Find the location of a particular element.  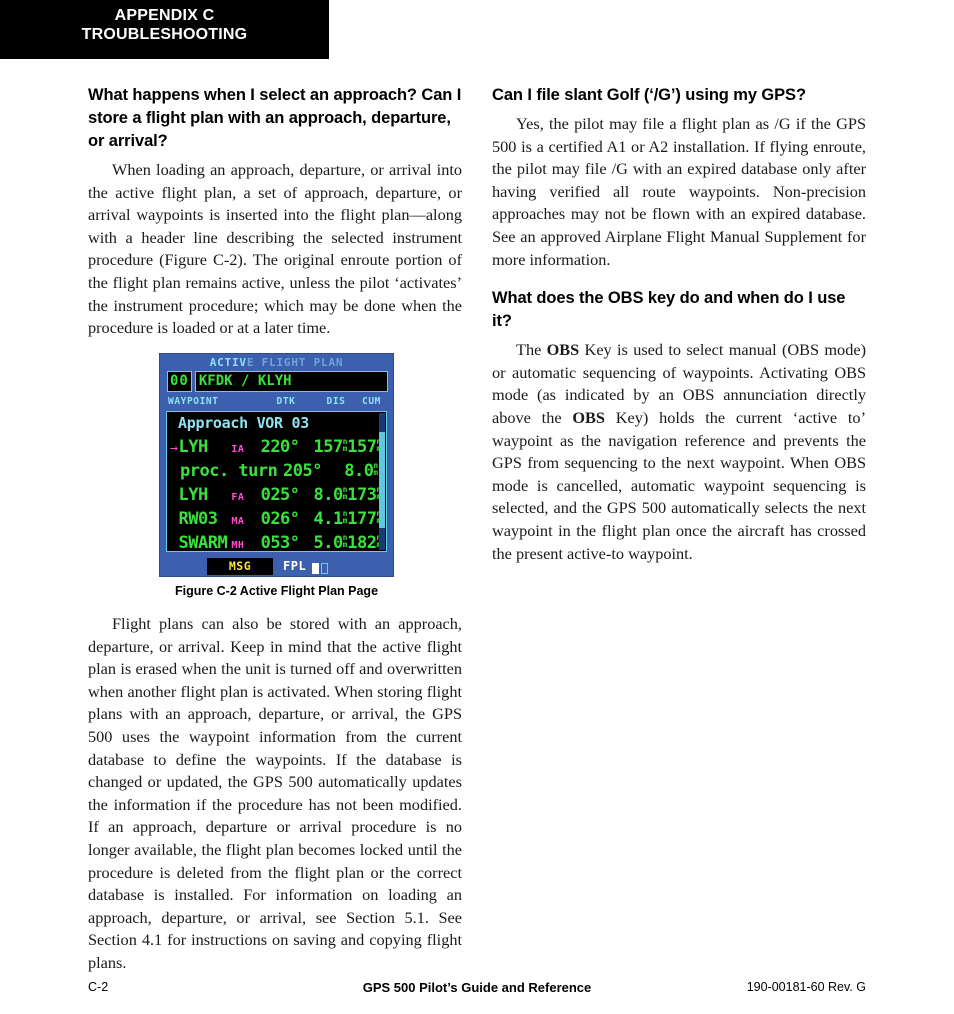

appendix-running-header: APPENDIX C TROUBLESHOOTING is located at coordinates (164, 29).